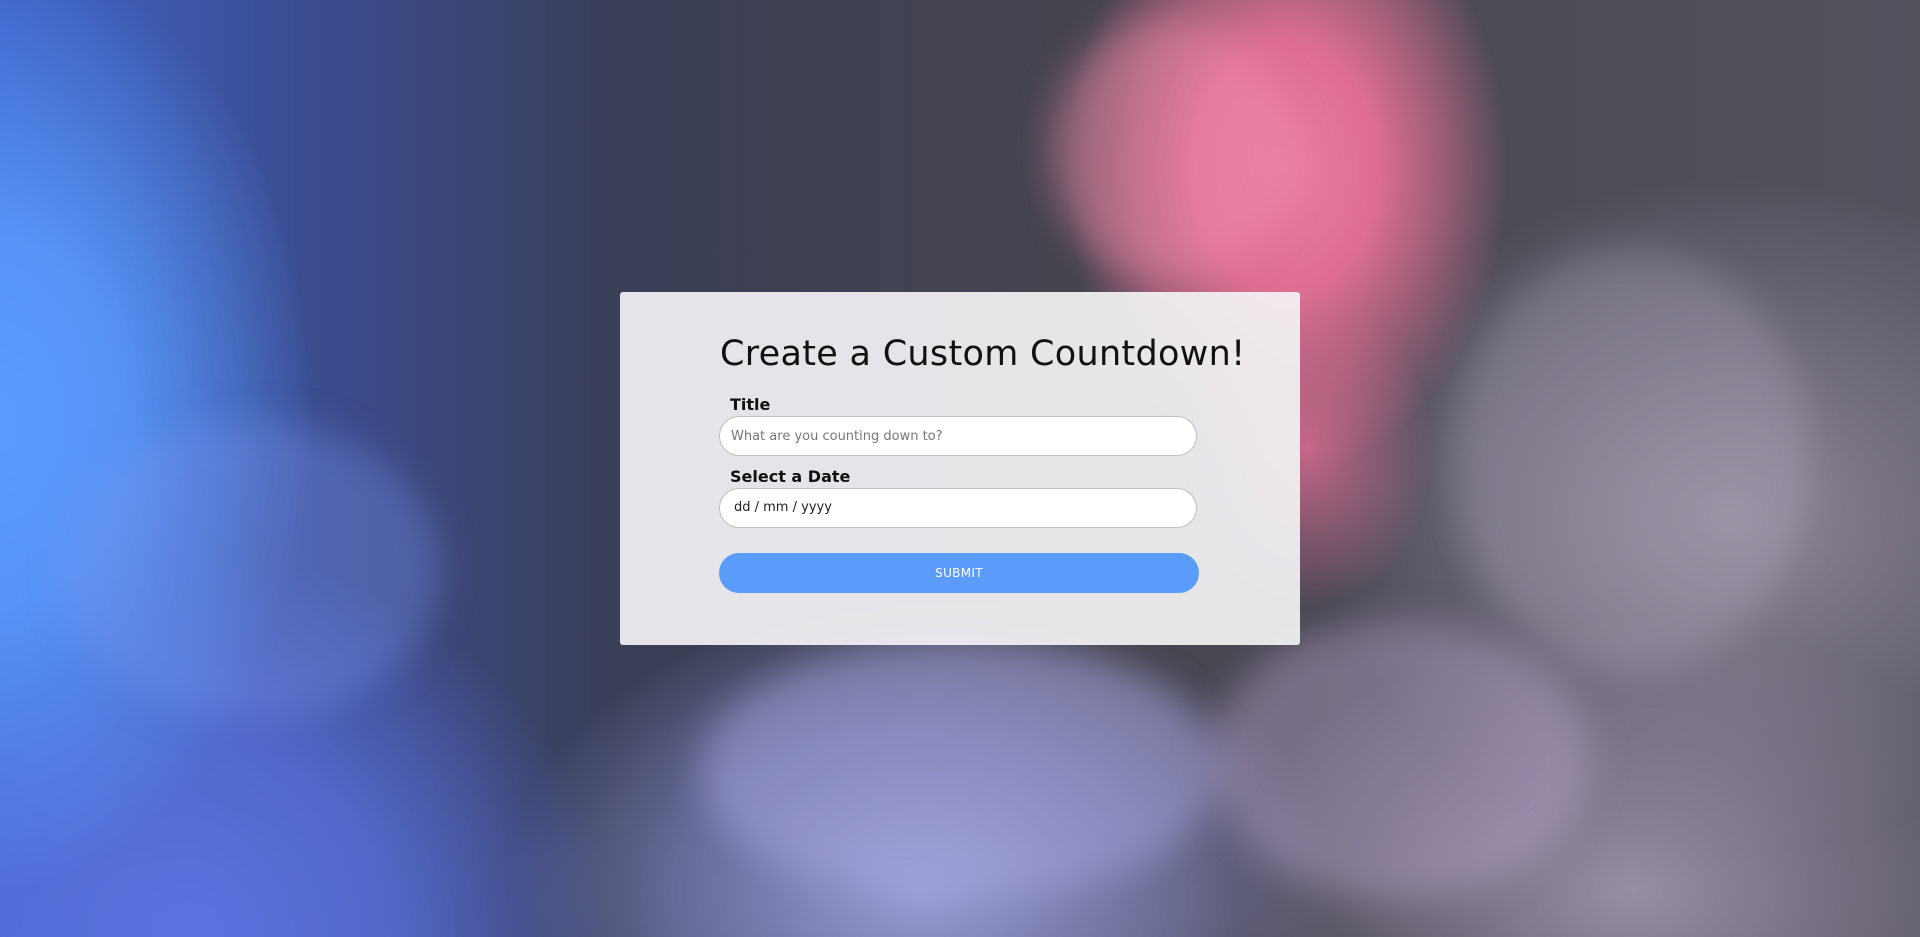 This screenshot has width=1920, height=937. What do you see at coordinates (983, 354) in the screenshot?
I see `form-heading: Create a Custom Countdown!` at bounding box center [983, 354].